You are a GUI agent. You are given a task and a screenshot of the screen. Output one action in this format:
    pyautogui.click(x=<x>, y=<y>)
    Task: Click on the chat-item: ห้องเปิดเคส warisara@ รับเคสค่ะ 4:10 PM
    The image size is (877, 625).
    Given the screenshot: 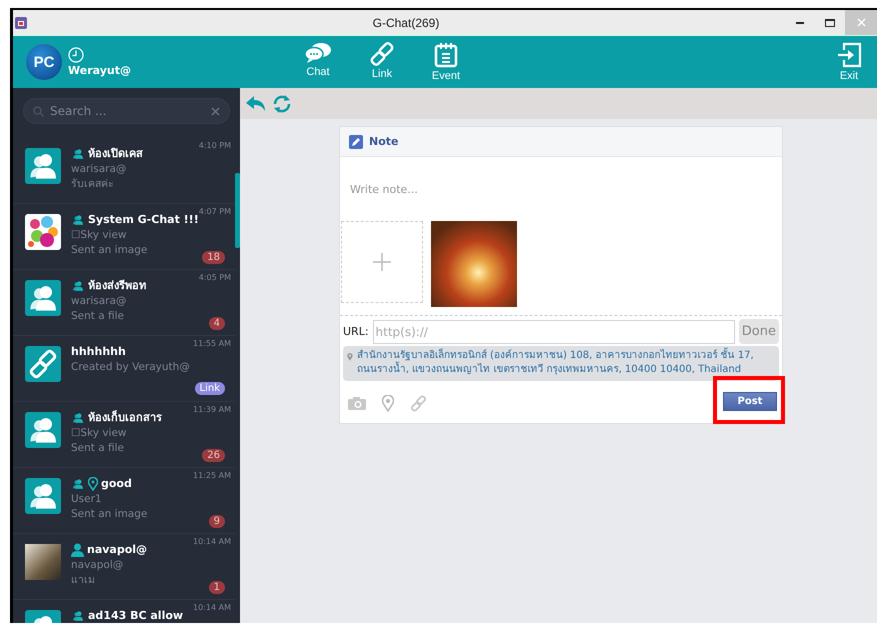 What is the action you would take?
    pyautogui.click(x=124, y=171)
    